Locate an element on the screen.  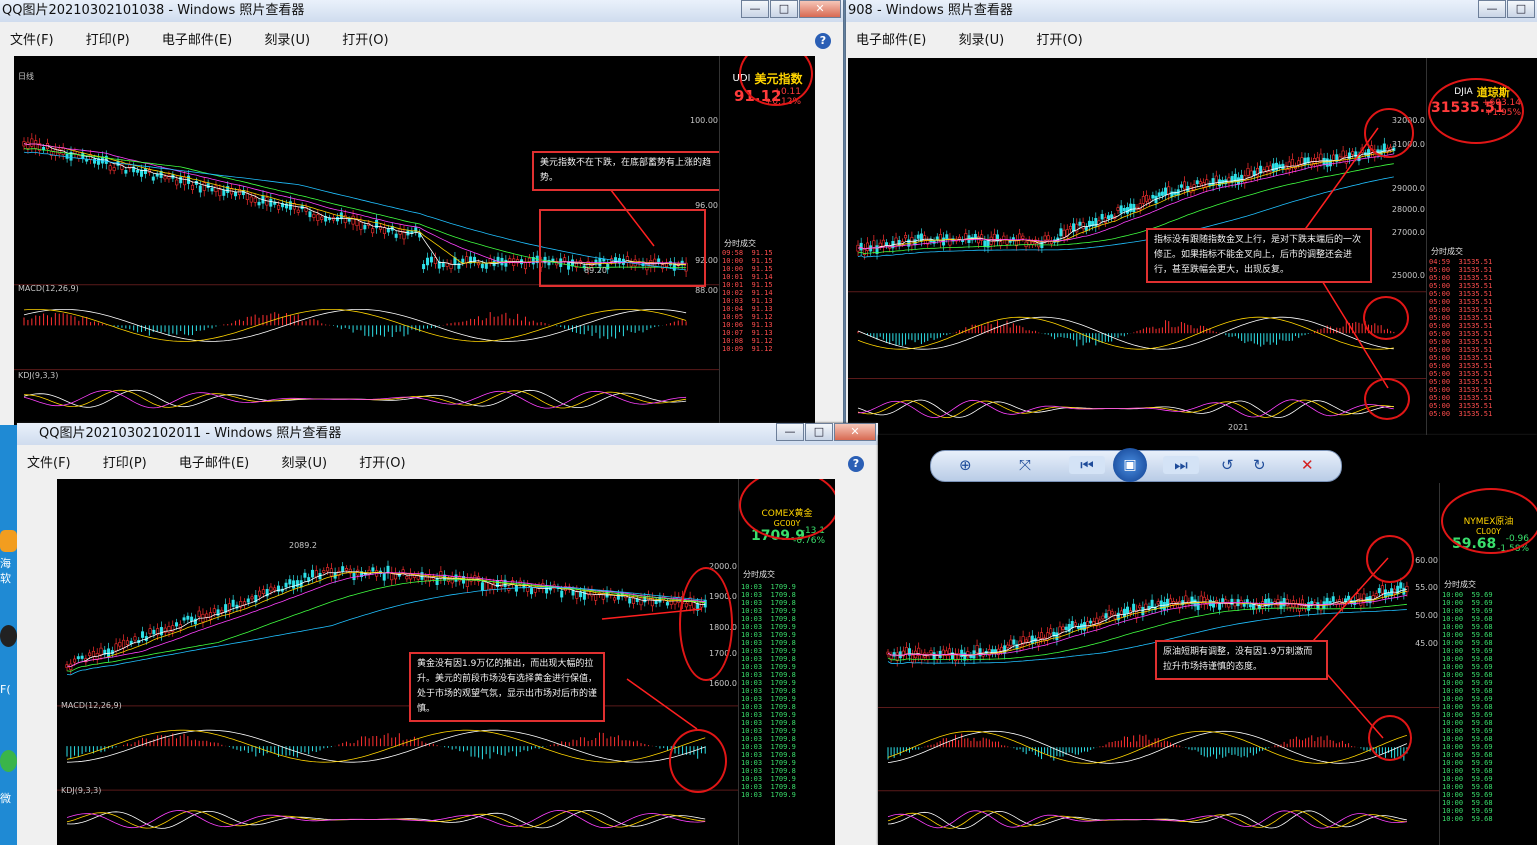
rotate-right-icon: ↻ is located at coordinates (1259, 465).